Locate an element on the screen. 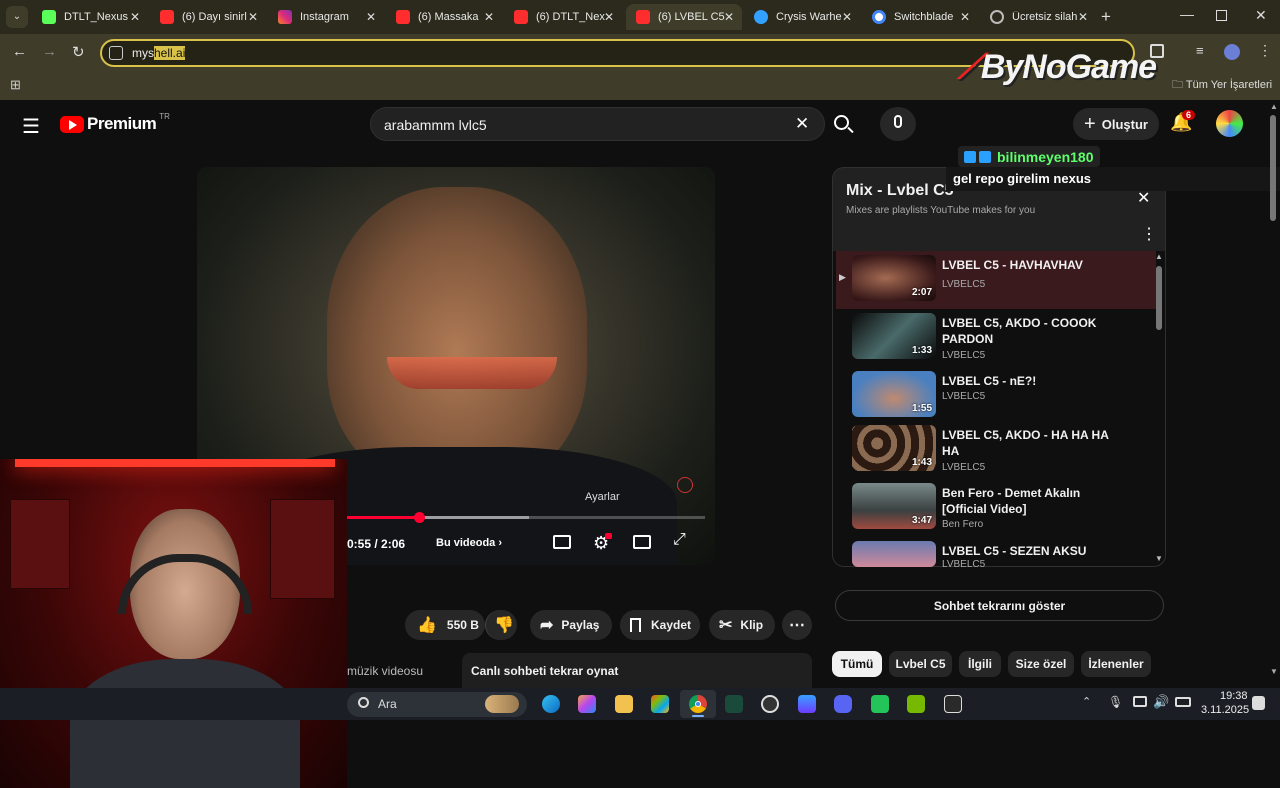  playlist-scrollbar is located at coordinates (1159, 298).